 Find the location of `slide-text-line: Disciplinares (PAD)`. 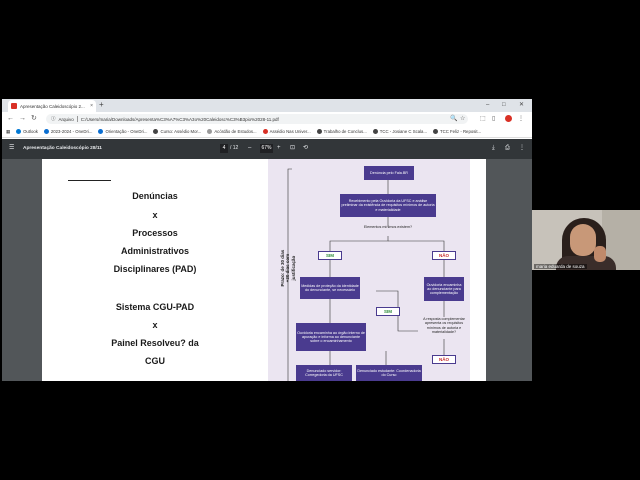

slide-text-line: Disciplinares (PAD) is located at coordinates (155, 269).